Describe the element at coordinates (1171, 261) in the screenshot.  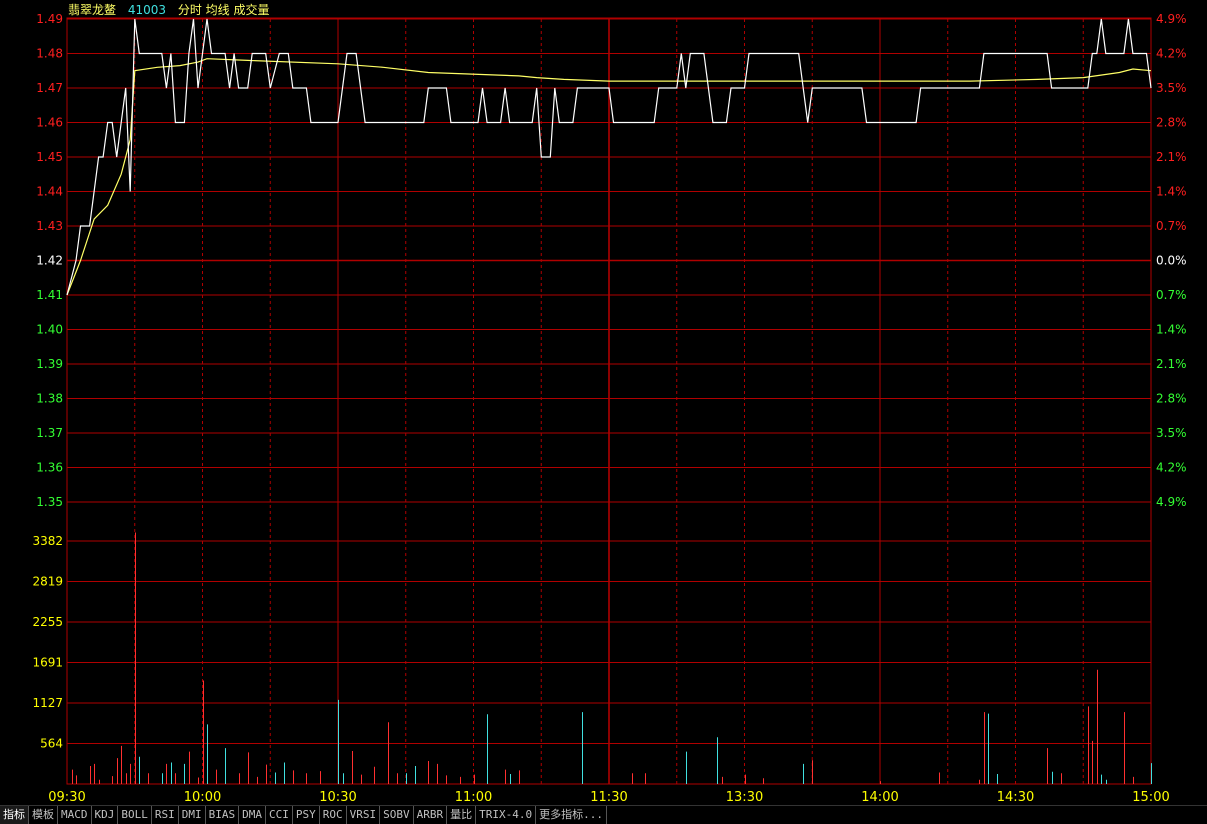
I see `pct-tick-label: 0.0%` at that location.